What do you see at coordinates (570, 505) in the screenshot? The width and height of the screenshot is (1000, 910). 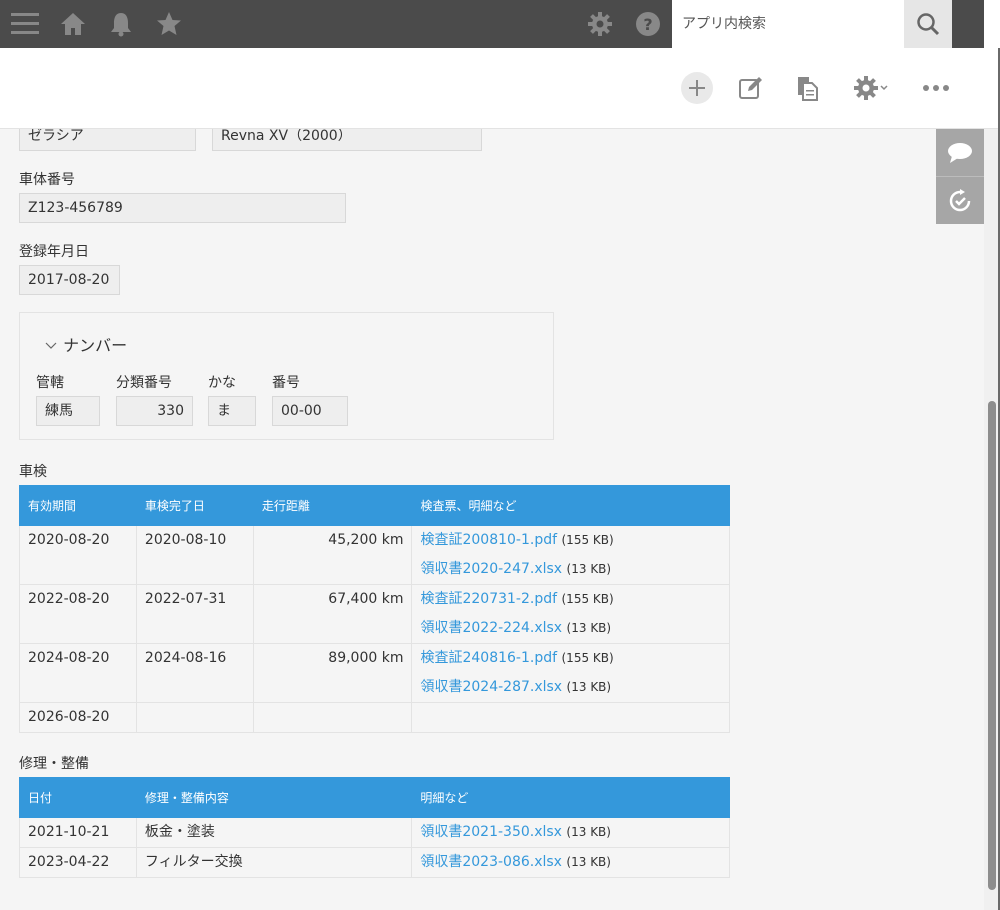 I see `inspection-header-files: 検査票、明細など` at bounding box center [570, 505].